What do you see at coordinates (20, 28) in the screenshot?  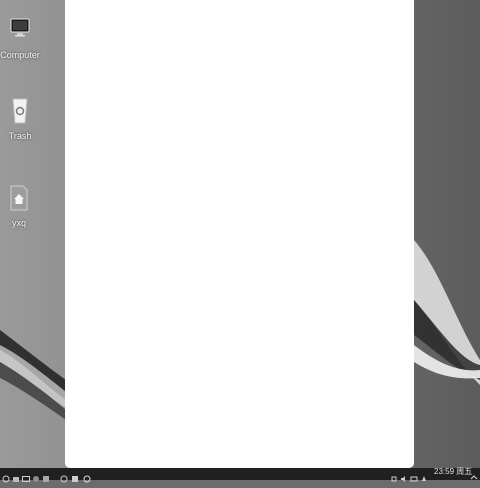 I see `computer-icon` at bounding box center [20, 28].